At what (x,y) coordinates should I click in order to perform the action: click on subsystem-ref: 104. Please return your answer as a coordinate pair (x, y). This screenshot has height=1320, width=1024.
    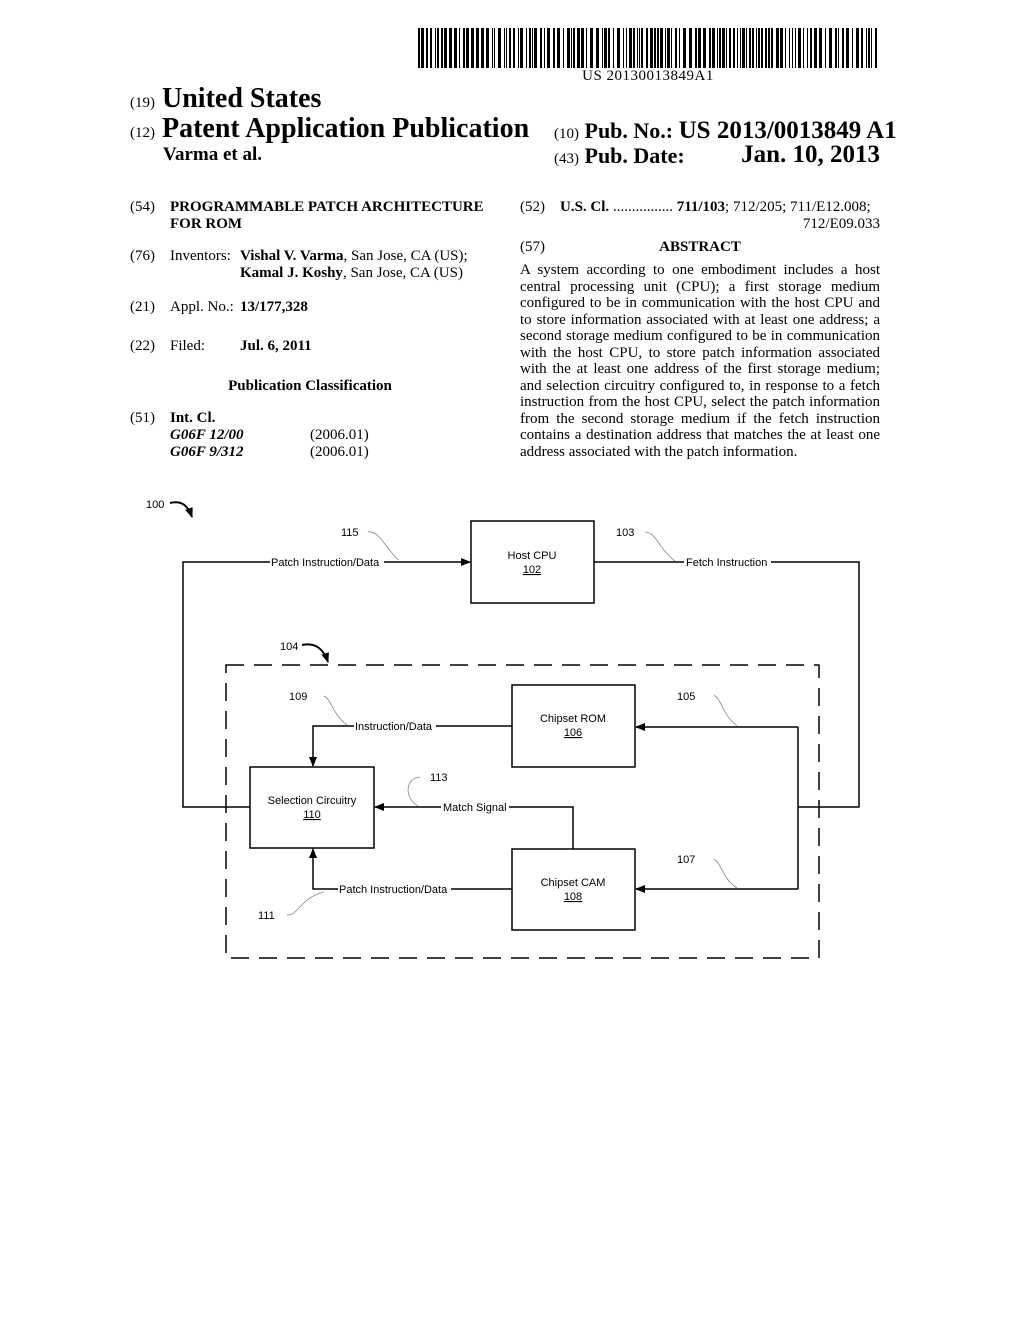
    Looking at the image, I should click on (289, 647).